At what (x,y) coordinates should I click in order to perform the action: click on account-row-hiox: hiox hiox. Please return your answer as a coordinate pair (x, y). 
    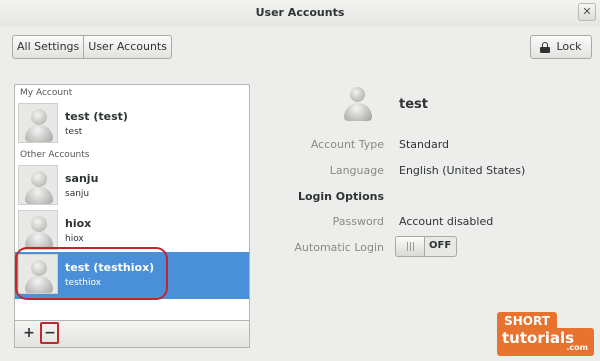
    Looking at the image, I should click on (132, 230).